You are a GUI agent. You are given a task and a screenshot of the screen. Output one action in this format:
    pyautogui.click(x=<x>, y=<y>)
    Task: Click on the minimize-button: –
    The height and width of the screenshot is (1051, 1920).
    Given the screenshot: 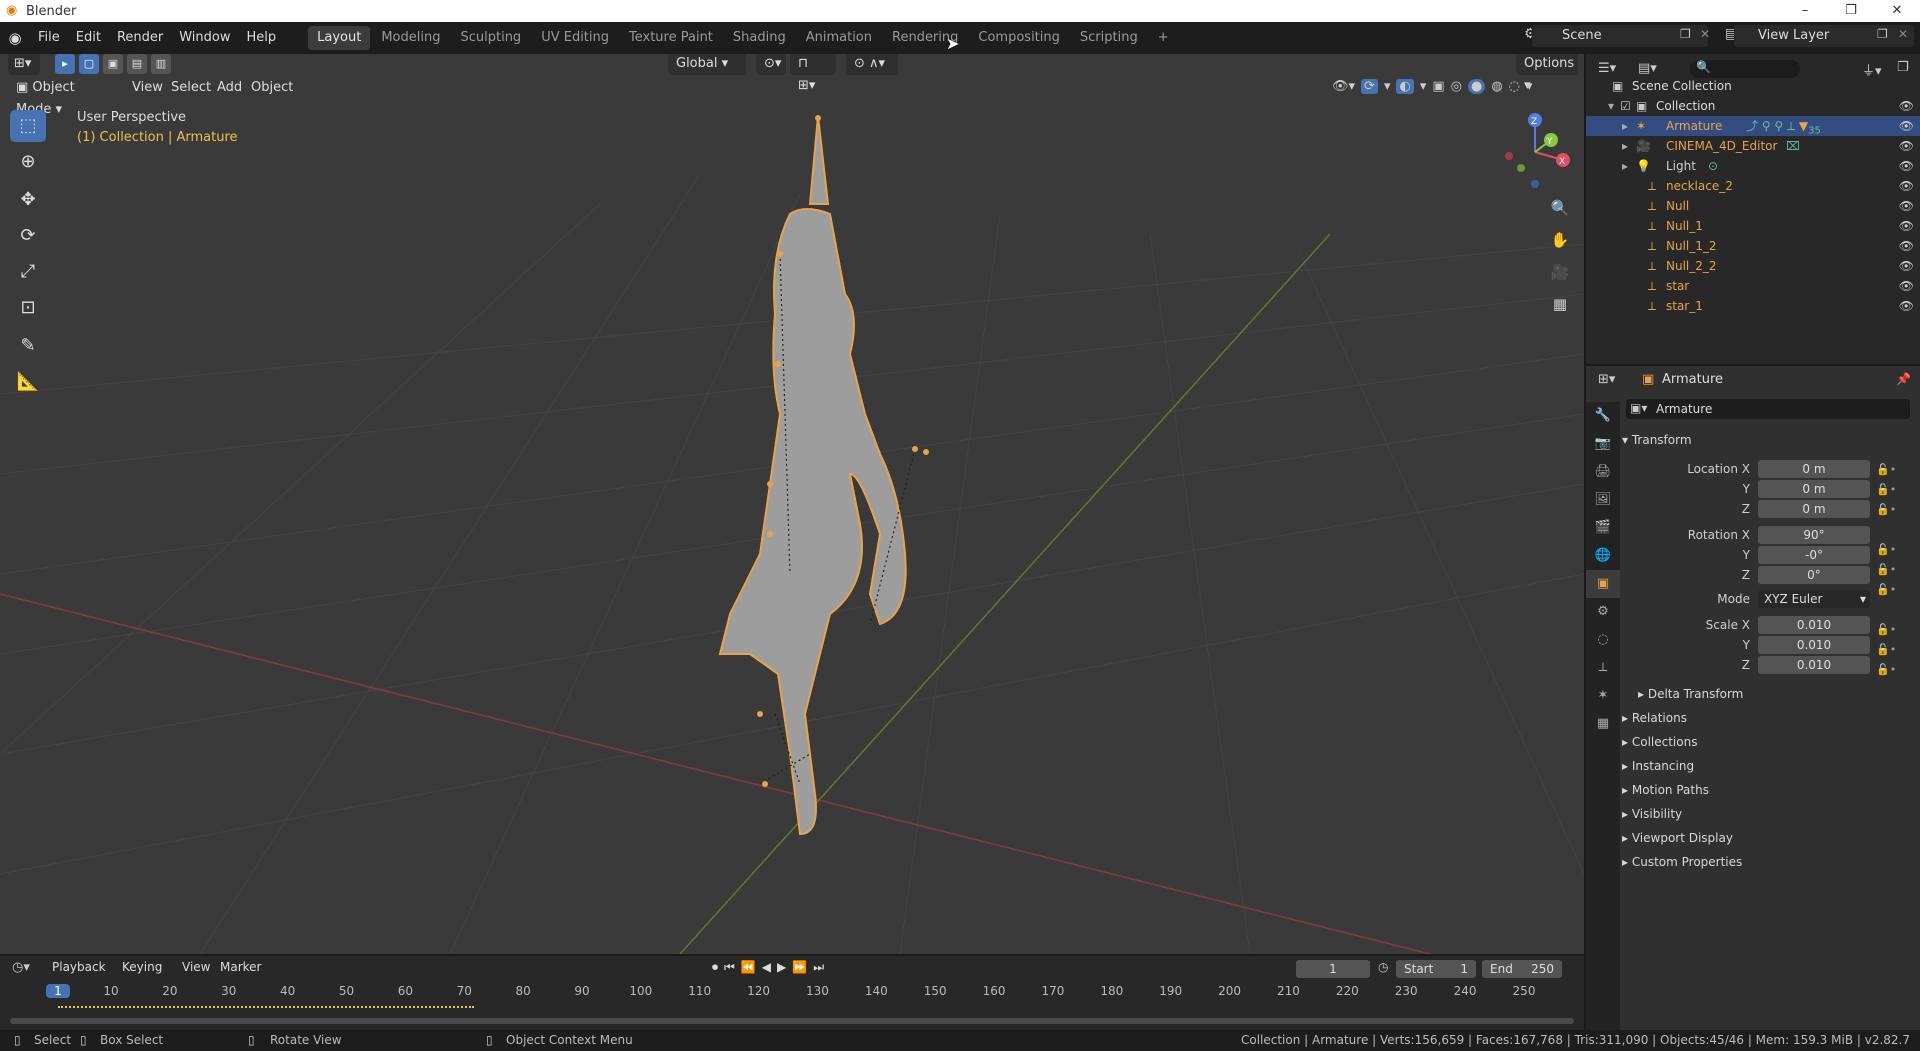 What is the action you would take?
    pyautogui.click(x=1805, y=11)
    